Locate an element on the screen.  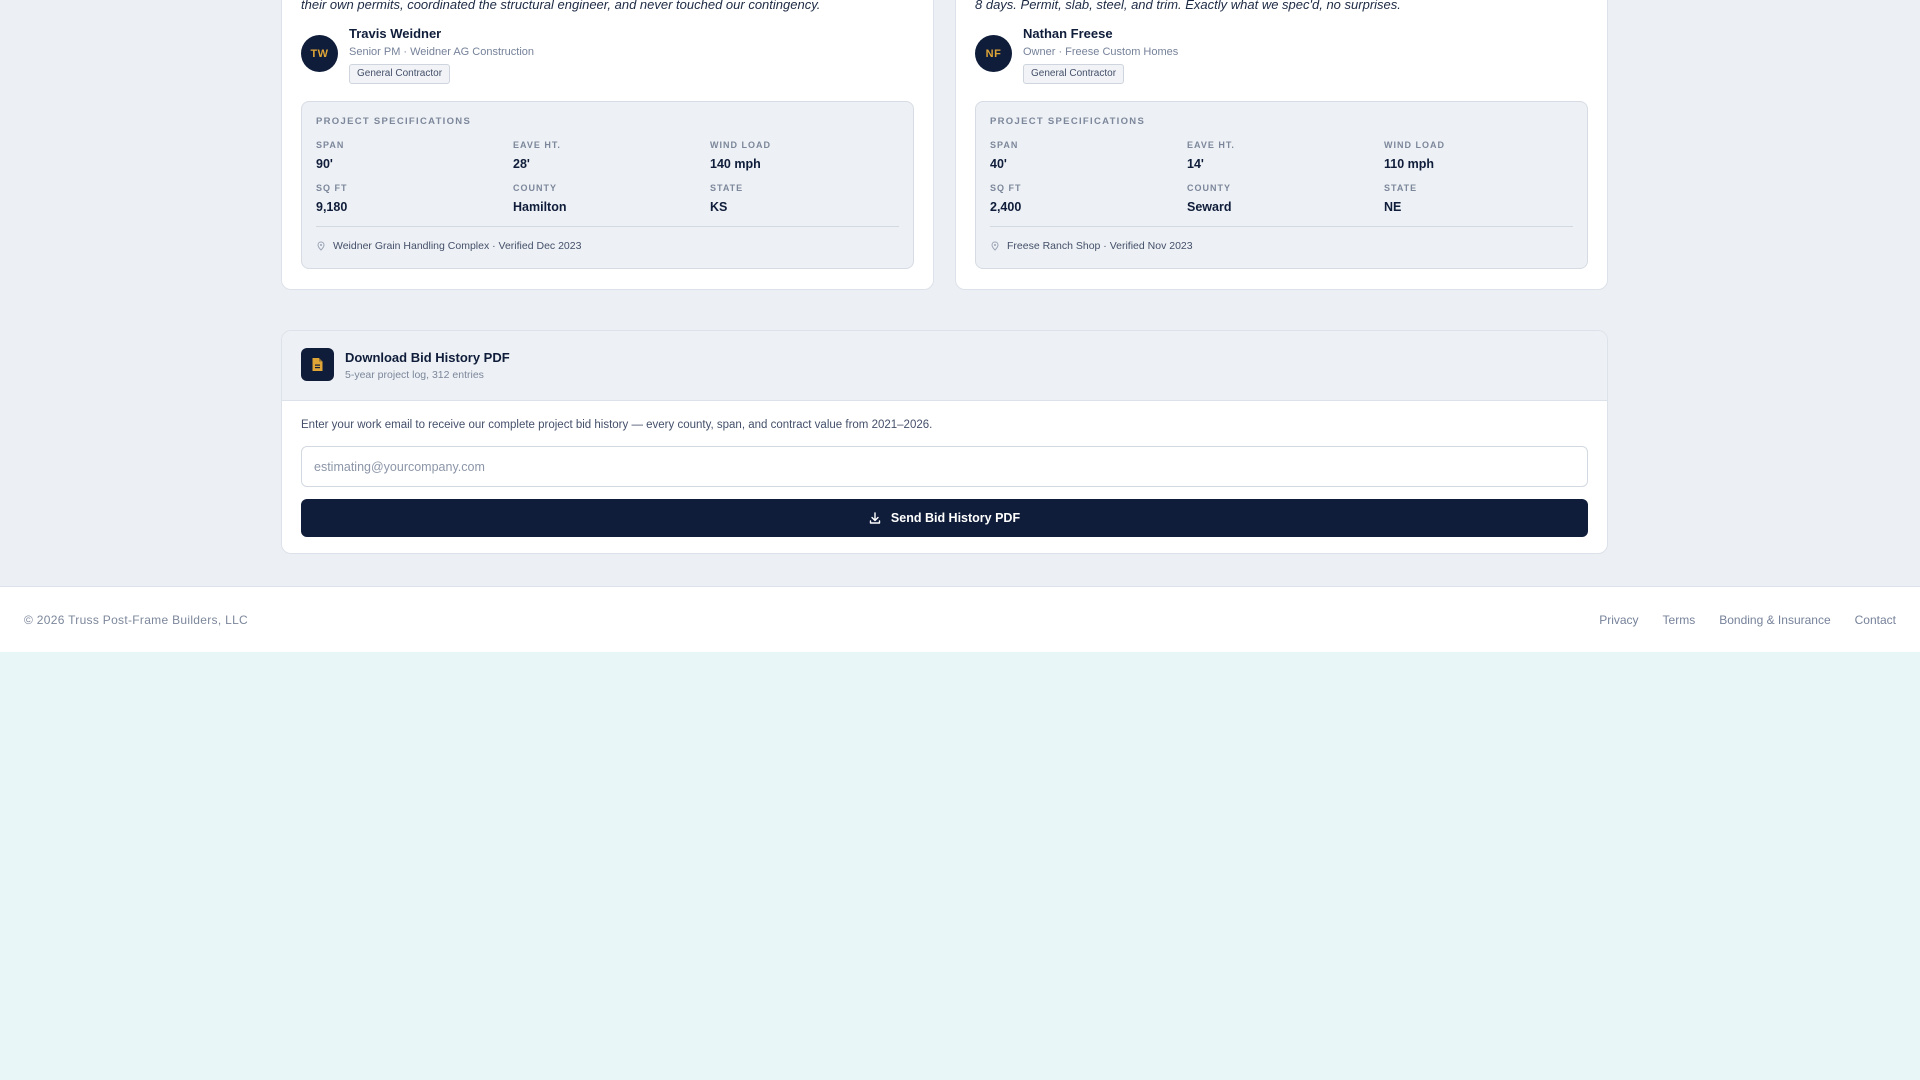
spec-value: 40' is located at coordinates (998, 164).